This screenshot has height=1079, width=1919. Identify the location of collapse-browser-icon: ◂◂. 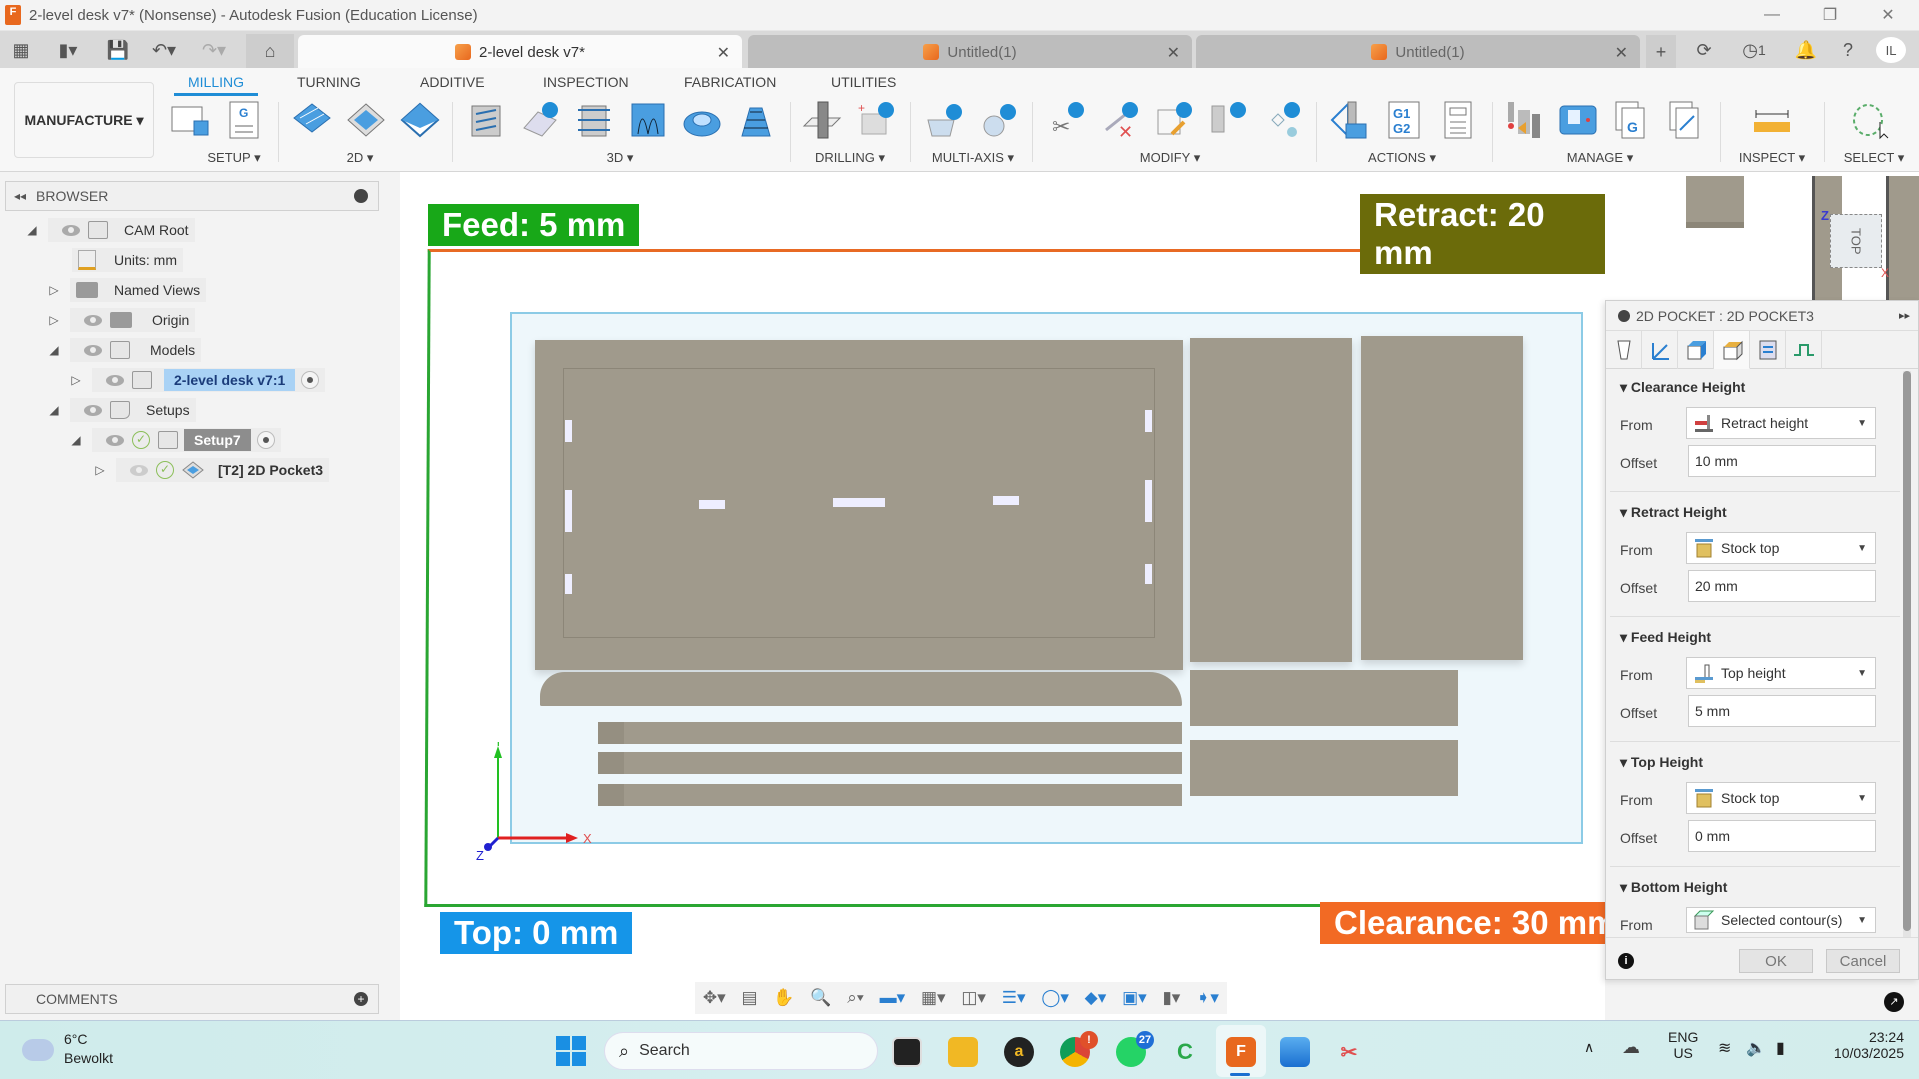
(20, 196).